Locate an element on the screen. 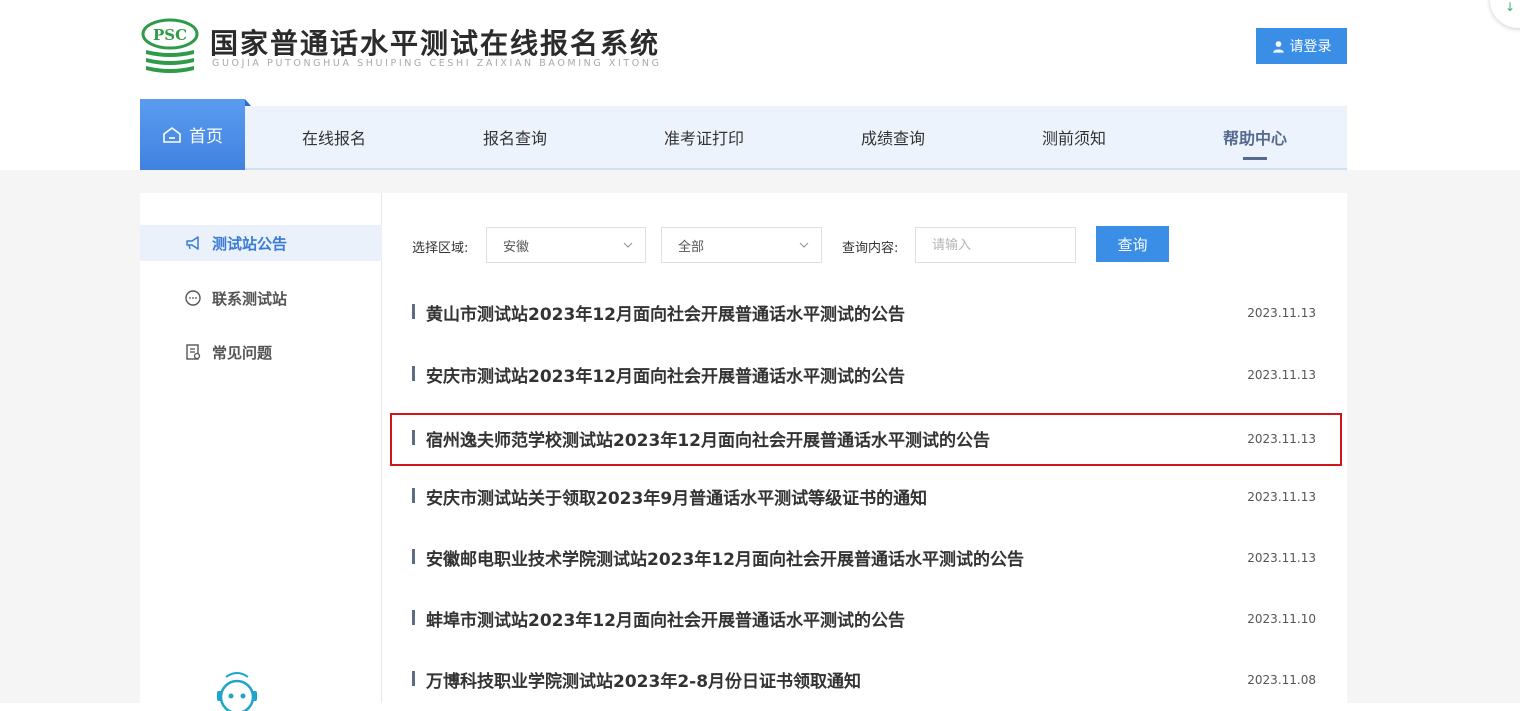  notice-title: 宿州逸夫师范学校测试站2023年12月面向社会开展普通话水平测试的公告 is located at coordinates (708, 441).